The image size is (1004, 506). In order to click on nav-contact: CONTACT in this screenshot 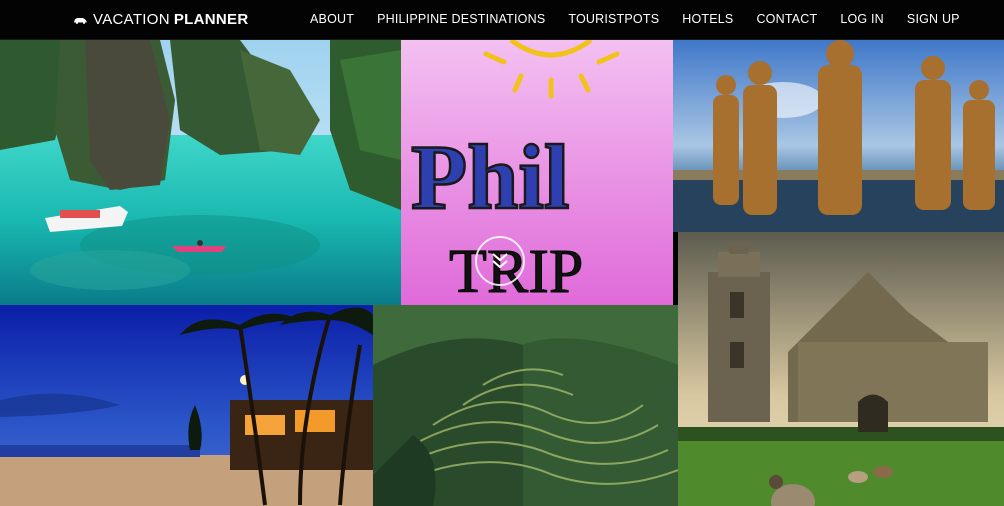, I will do `click(786, 19)`.